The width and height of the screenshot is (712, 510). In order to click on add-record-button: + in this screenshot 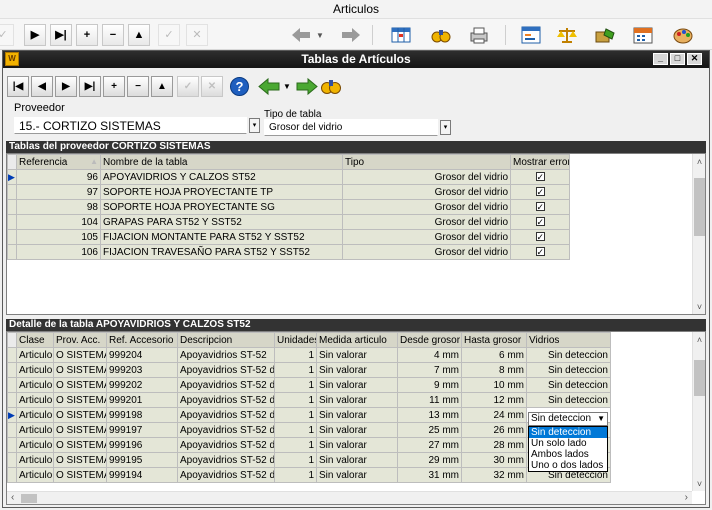, I will do `click(87, 35)`.